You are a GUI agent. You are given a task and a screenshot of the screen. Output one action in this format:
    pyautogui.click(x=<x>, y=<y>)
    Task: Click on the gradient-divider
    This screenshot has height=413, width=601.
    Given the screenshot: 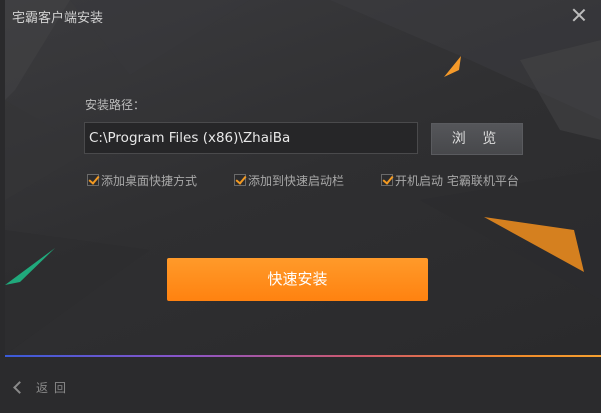 What is the action you would take?
    pyautogui.click(x=303, y=356)
    